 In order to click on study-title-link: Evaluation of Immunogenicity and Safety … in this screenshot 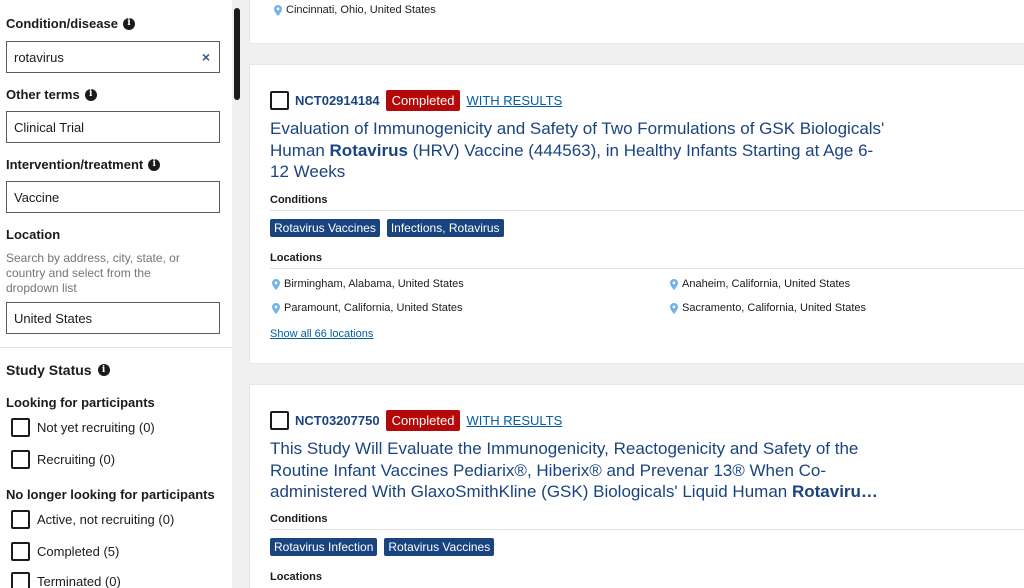, I will do `click(580, 150)`.